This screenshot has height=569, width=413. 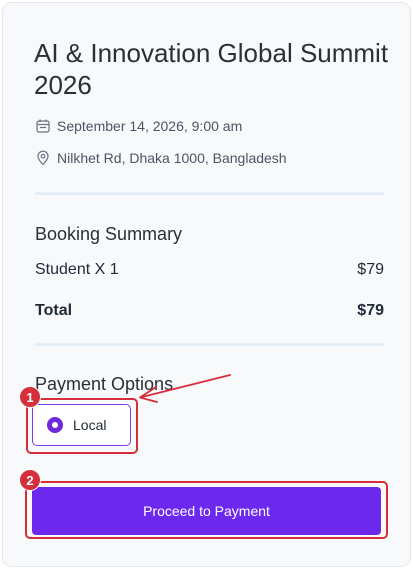 I want to click on annotation-badge-2: 2, so click(x=30, y=480).